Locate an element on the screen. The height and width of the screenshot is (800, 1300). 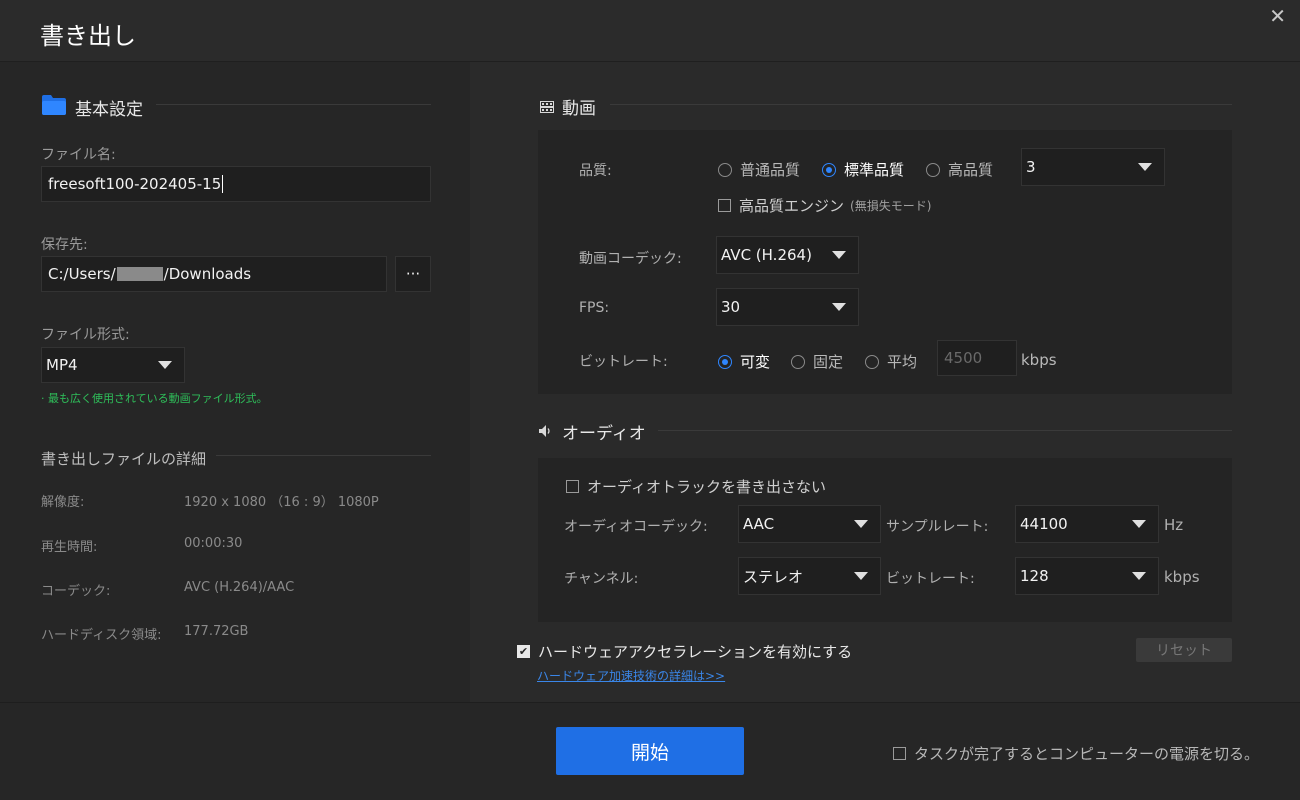
bitrate-constant-label: 固定 is located at coordinates (828, 362).